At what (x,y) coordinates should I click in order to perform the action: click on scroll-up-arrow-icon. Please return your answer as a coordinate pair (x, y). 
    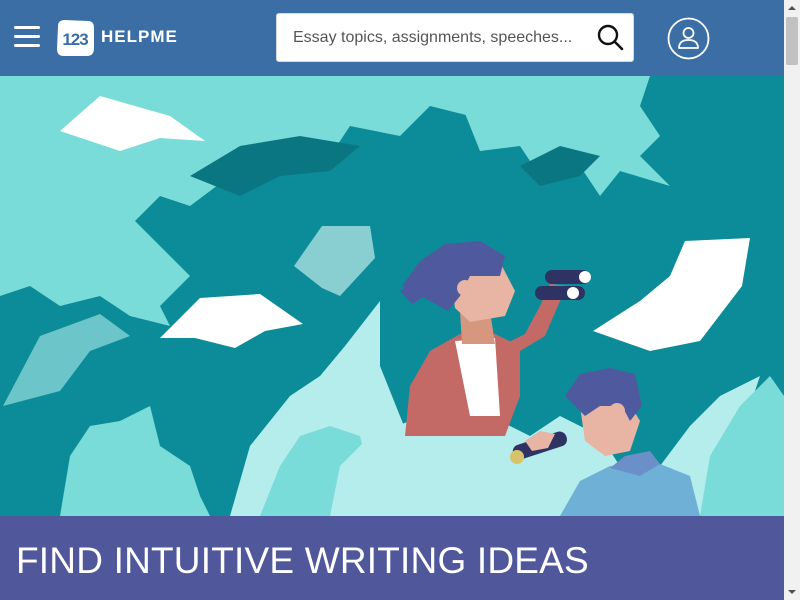
    Looking at the image, I should click on (792, 8).